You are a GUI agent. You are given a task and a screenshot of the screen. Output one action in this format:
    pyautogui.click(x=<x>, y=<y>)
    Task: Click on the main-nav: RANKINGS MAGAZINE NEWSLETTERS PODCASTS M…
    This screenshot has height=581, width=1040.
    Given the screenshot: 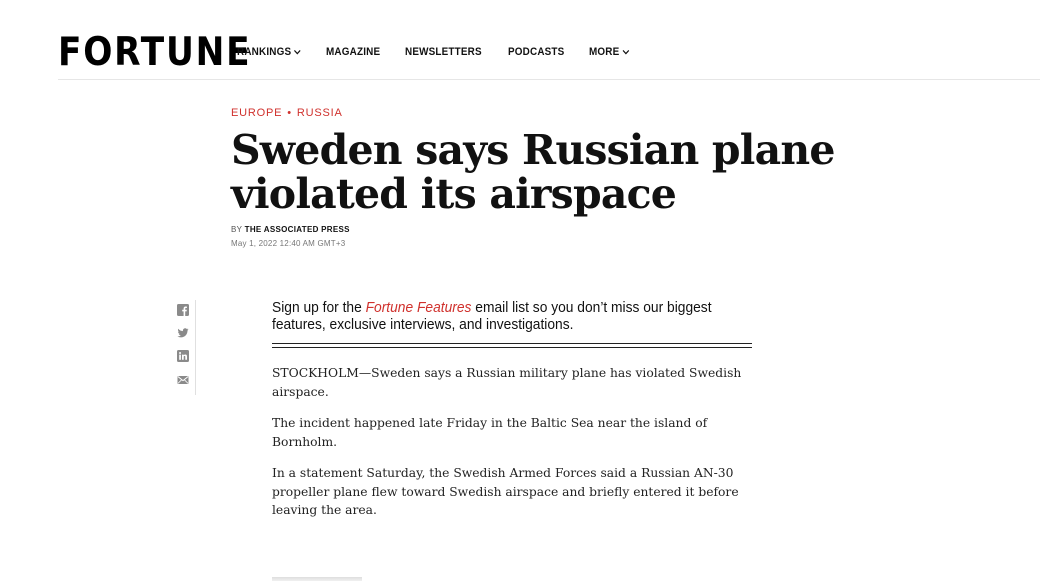 What is the action you would take?
    pyautogui.click(x=444, y=52)
    